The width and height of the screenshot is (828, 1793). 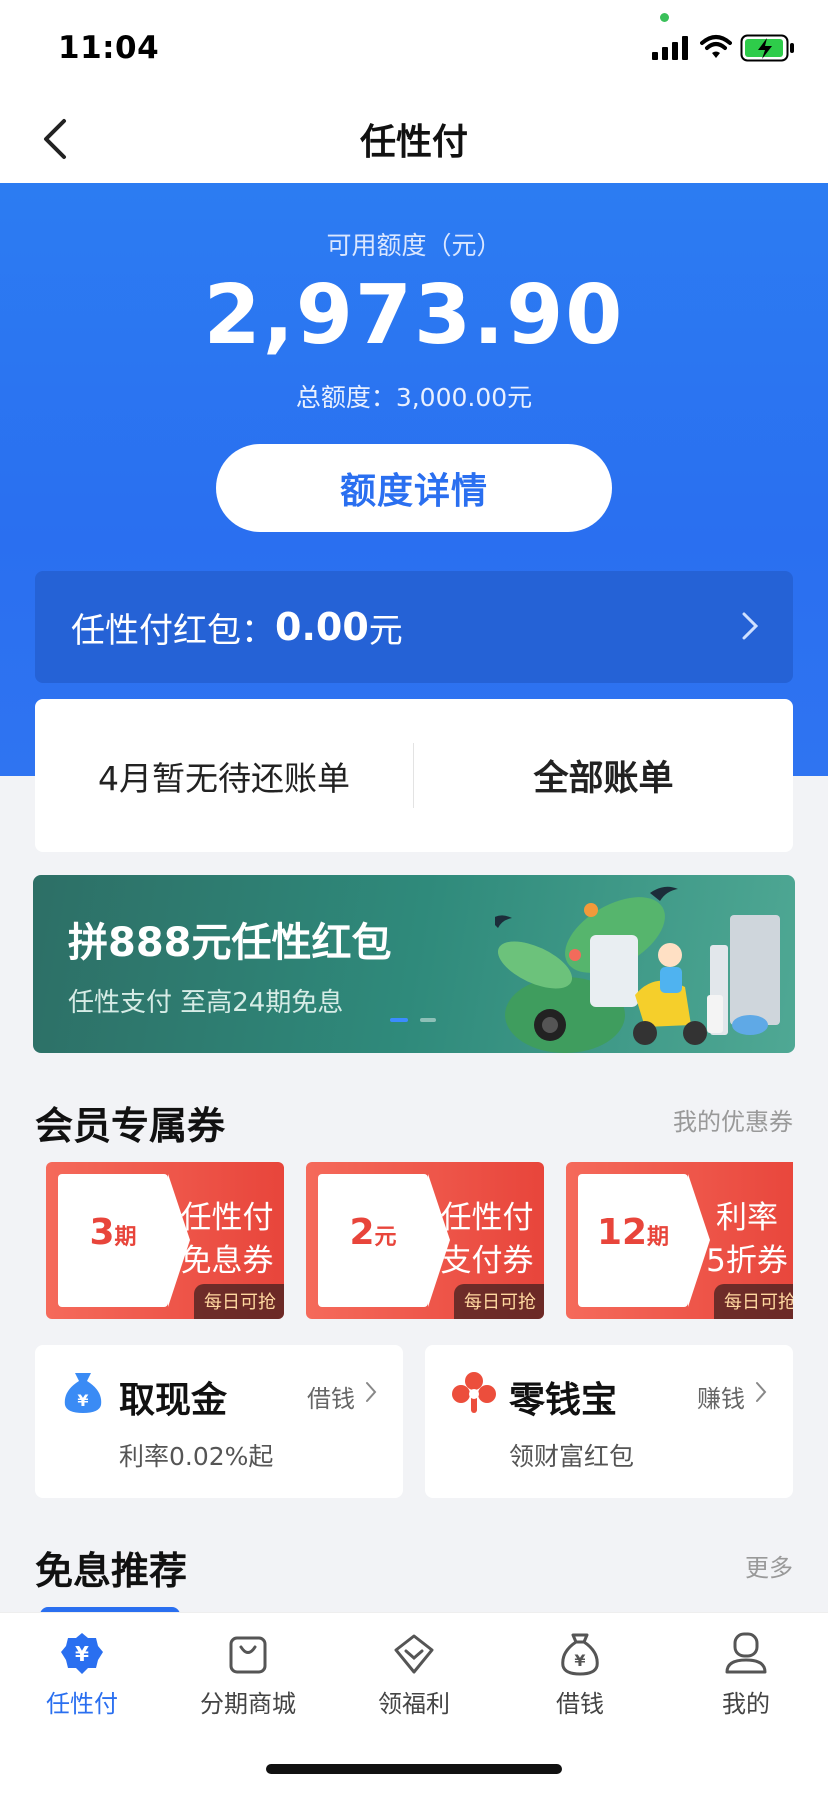 What do you see at coordinates (733, 1119) in the screenshot?
I see `my-coupons-link: 我的优惠券` at bounding box center [733, 1119].